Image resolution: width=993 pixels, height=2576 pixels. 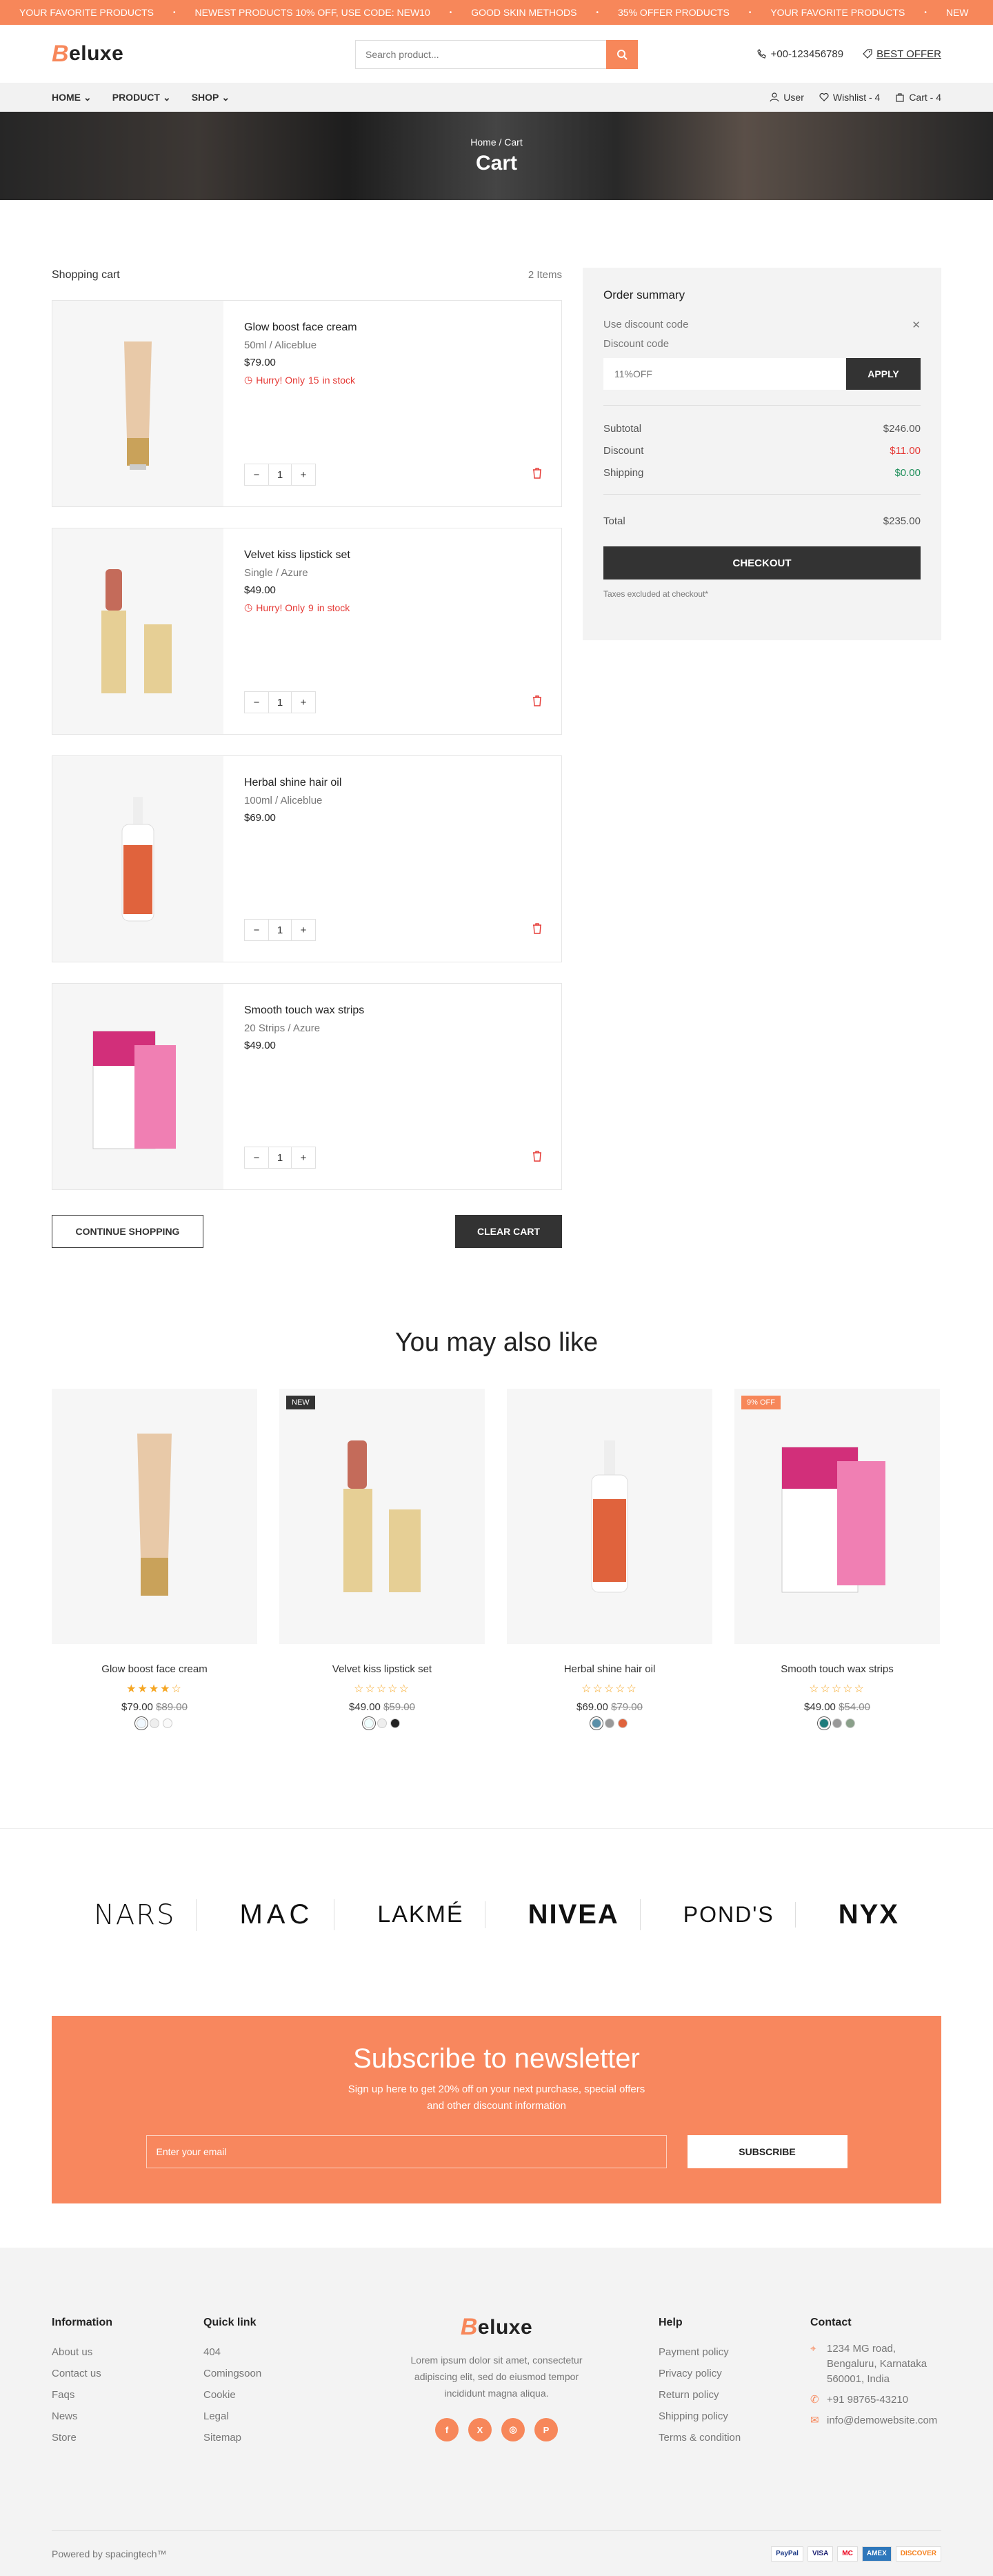 What do you see at coordinates (496, 142) in the screenshot?
I see `breadcrumb: Home / Cart` at bounding box center [496, 142].